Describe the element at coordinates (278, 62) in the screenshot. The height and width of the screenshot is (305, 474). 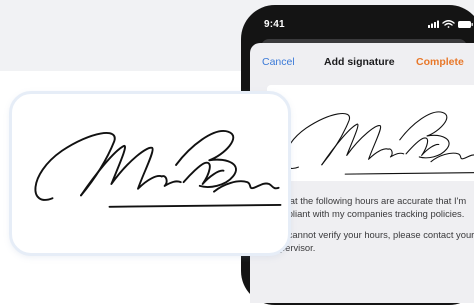
I see `cancel-button: Cancel` at that location.